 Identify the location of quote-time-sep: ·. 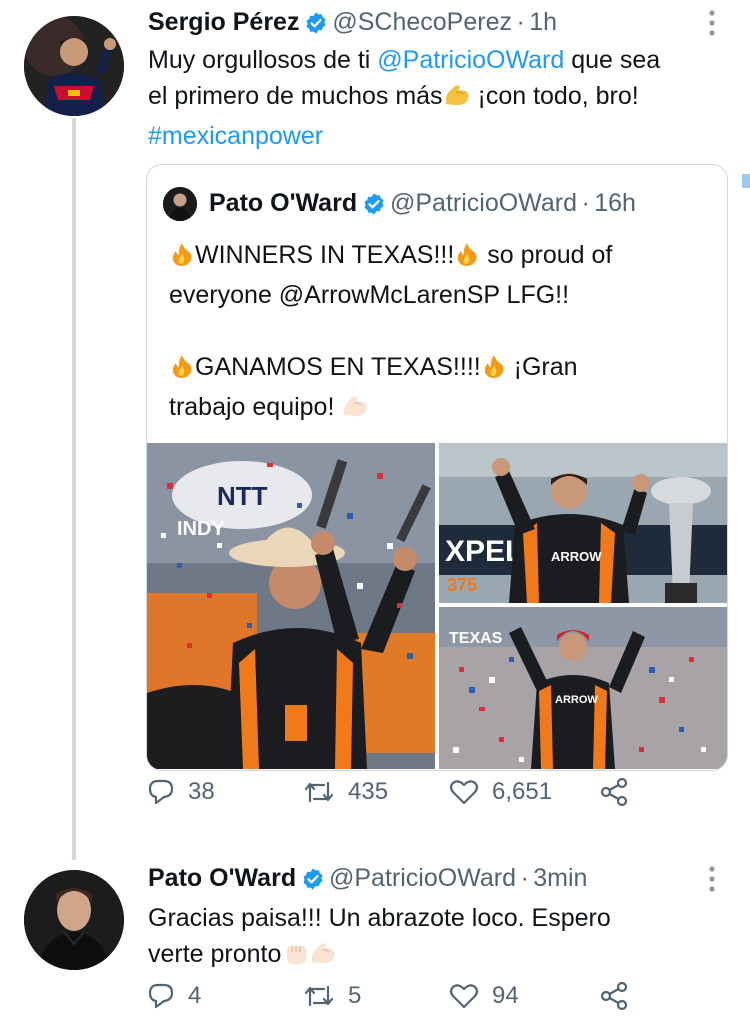
(585, 203).